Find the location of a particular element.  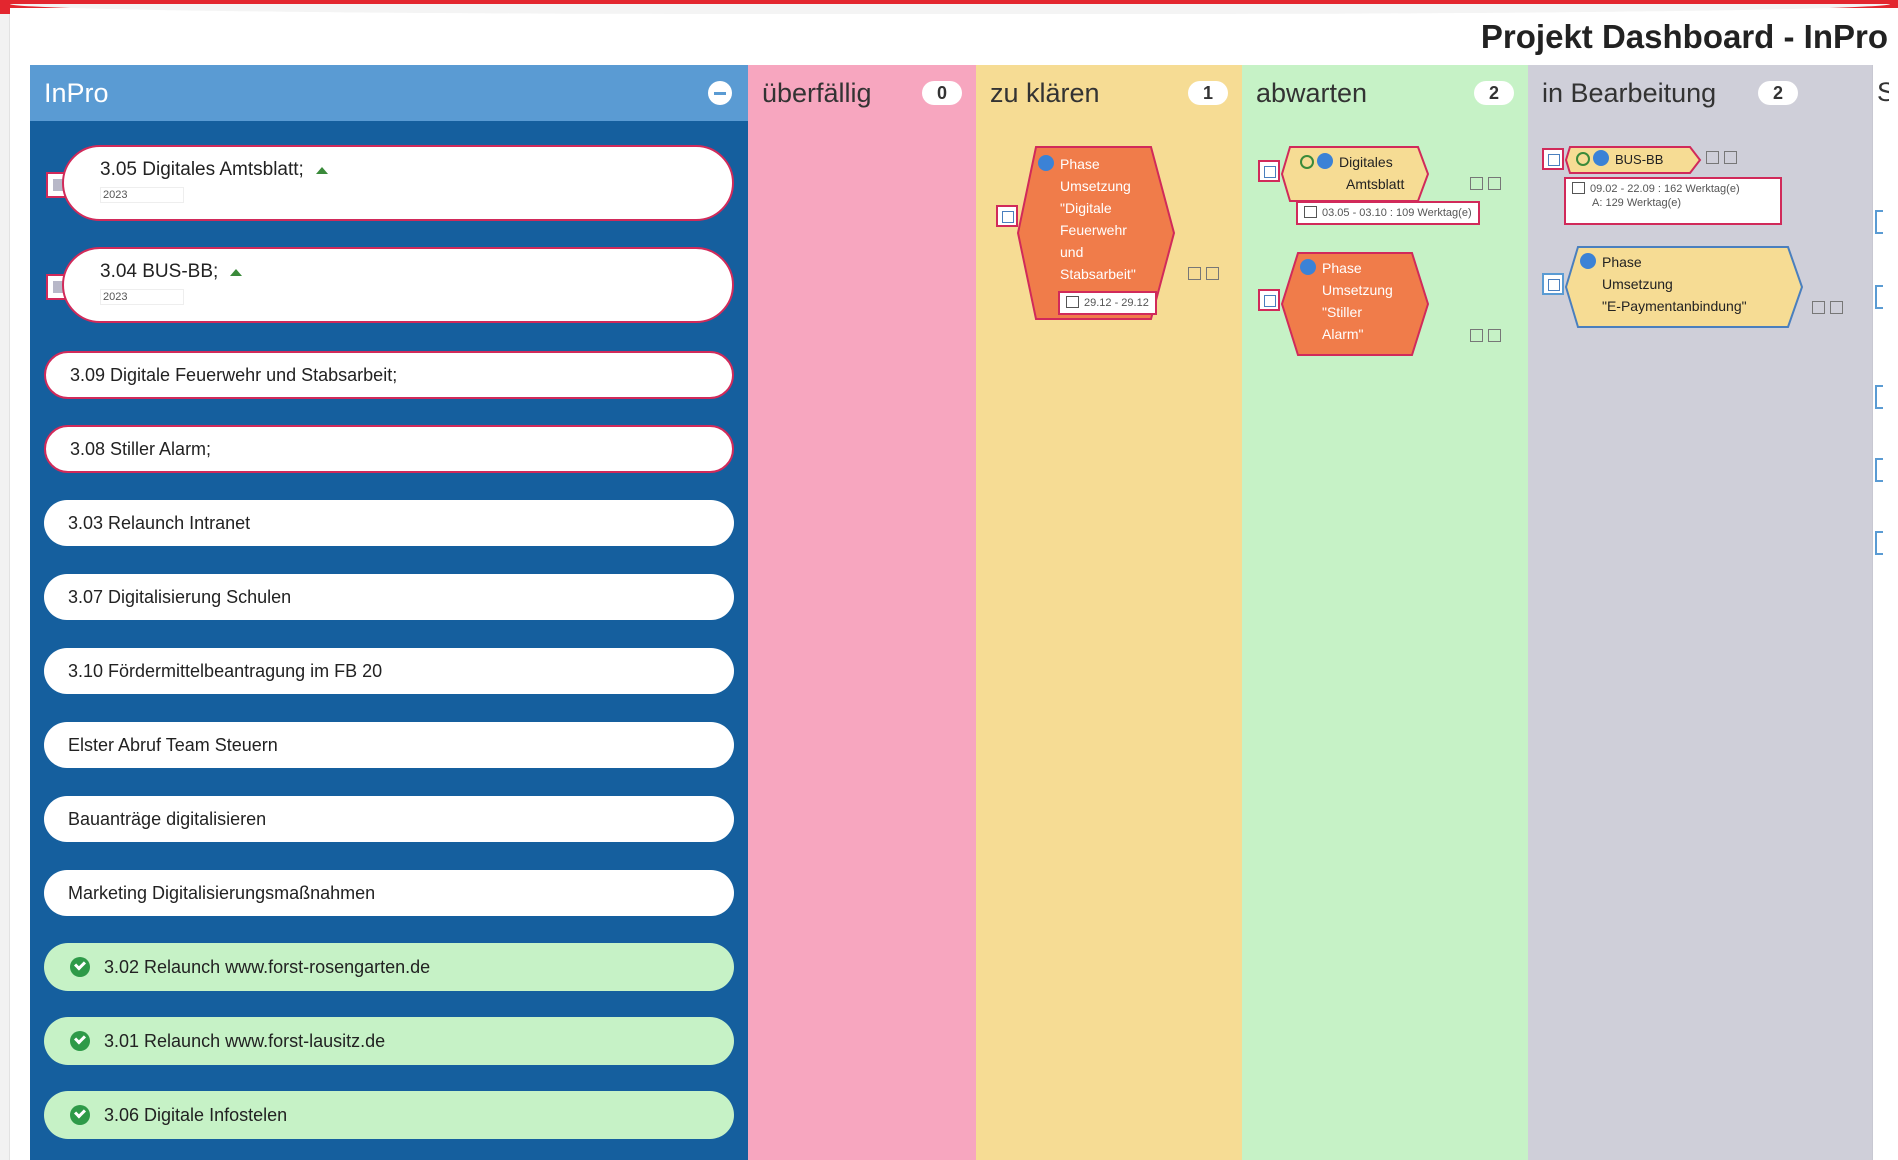

task-line: und is located at coordinates (1072, 252).